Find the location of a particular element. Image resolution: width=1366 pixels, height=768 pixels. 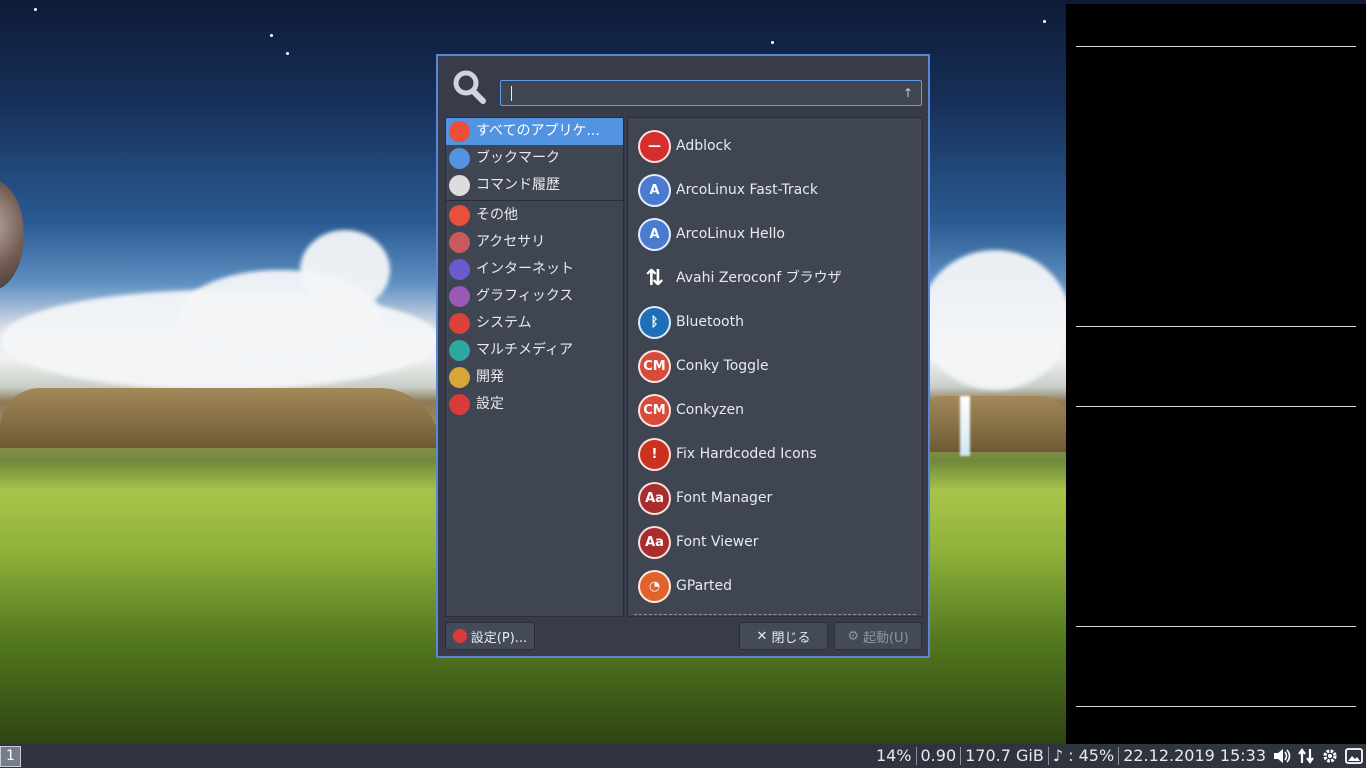

graphics-icon is located at coordinates (459, 296).